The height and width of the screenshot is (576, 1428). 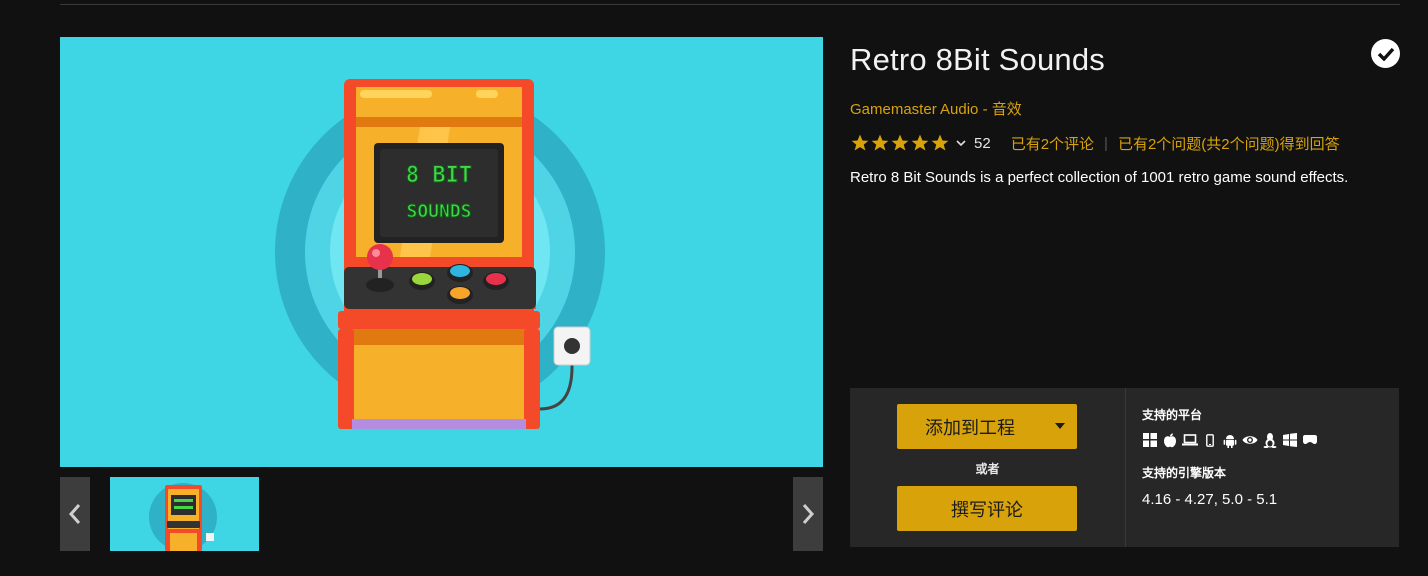 What do you see at coordinates (1172, 415) in the screenshot?
I see `platforms-title: 支持的平台` at bounding box center [1172, 415].